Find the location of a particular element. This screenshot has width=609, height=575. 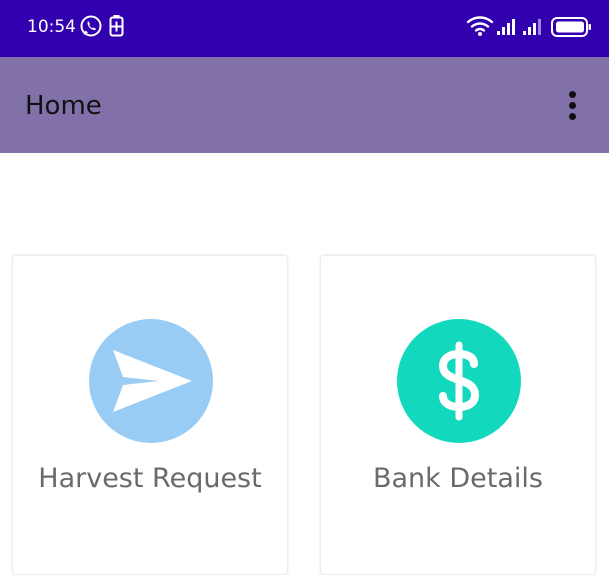

page-title: Home is located at coordinates (63, 106).